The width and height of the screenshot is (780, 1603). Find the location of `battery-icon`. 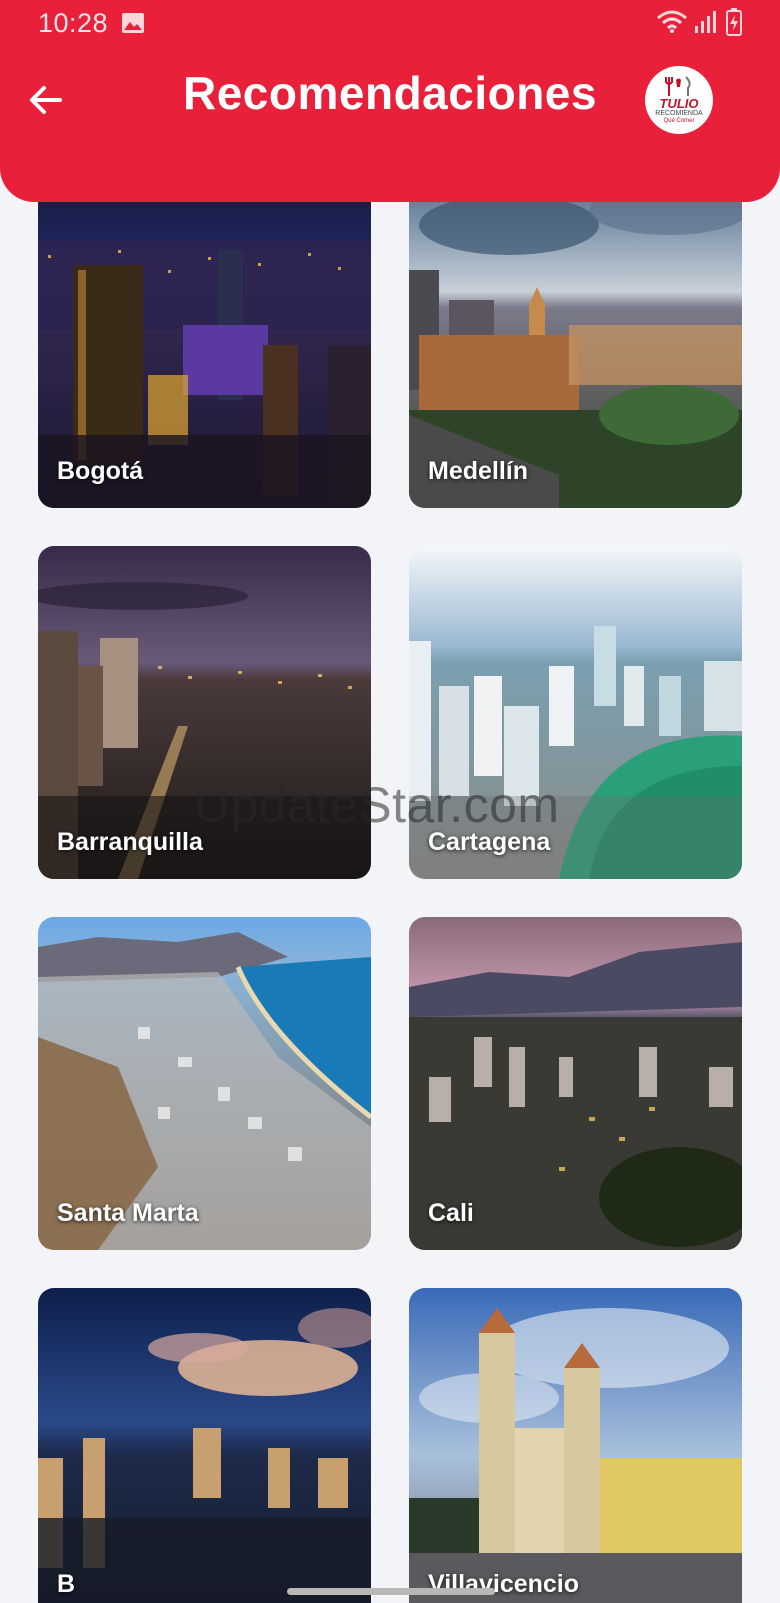

battery-icon is located at coordinates (734, 22).